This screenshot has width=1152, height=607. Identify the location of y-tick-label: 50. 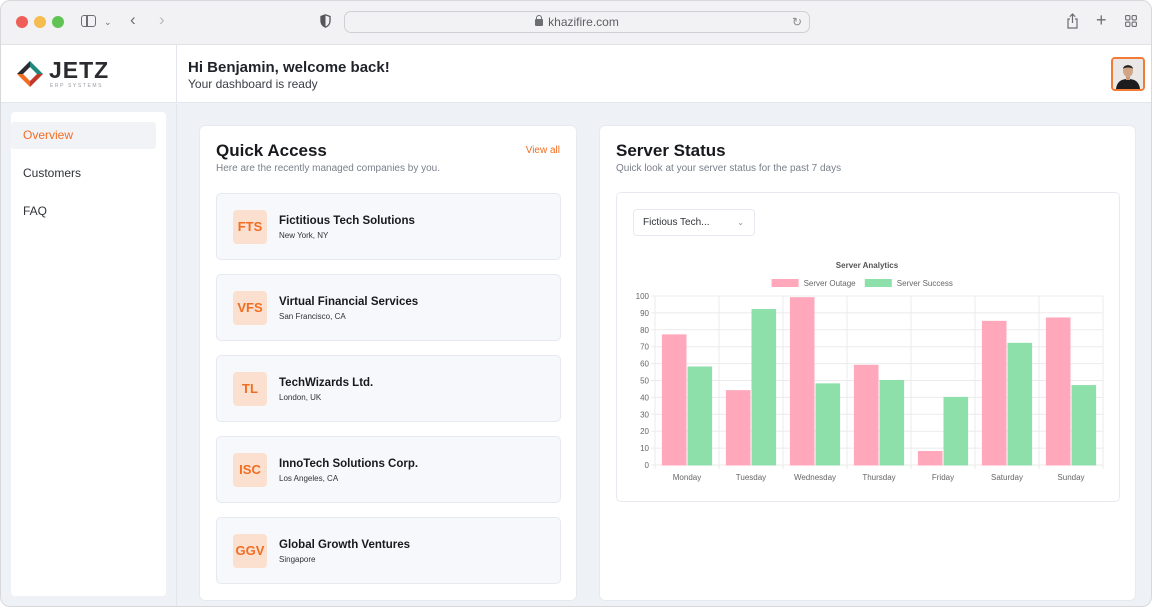
(644, 381).